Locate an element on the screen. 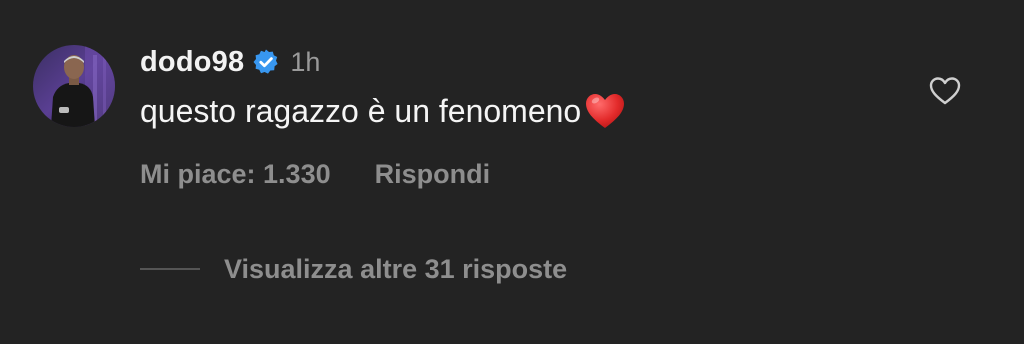  username: dodo98 is located at coordinates (192, 62).